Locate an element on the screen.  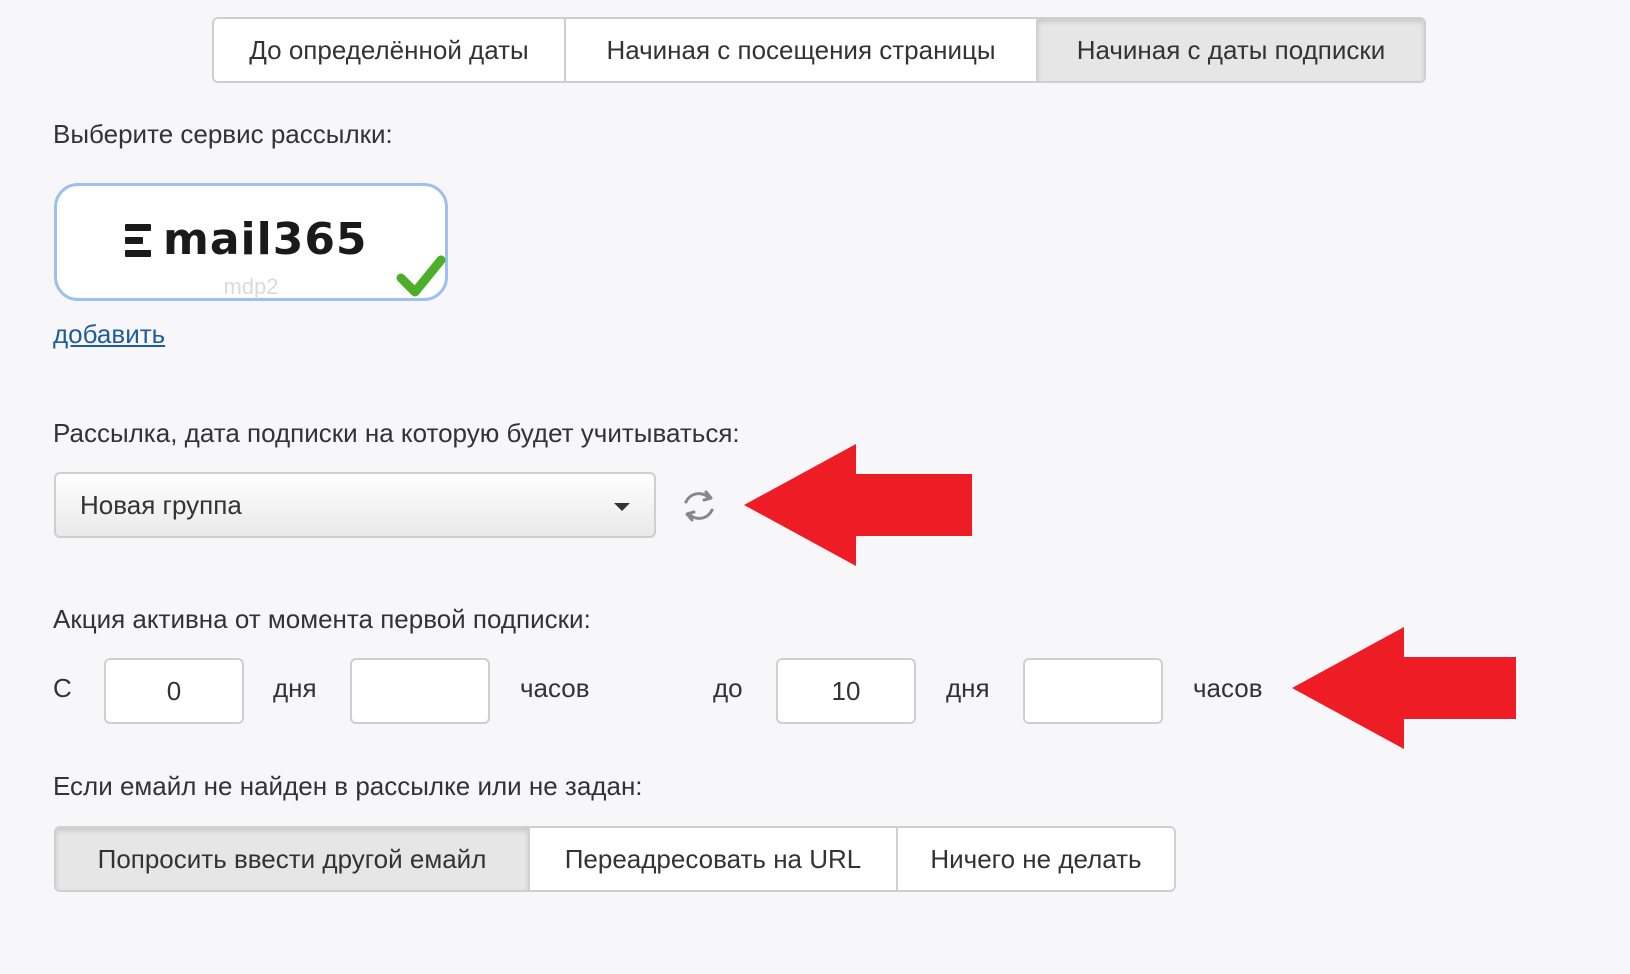
refresh-icon is located at coordinates (699, 506).